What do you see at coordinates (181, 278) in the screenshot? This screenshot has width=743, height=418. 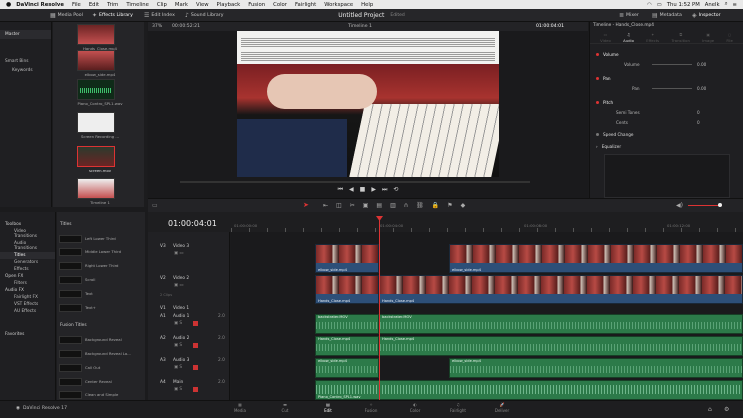 I see `track-name: Video 2` at bounding box center [181, 278].